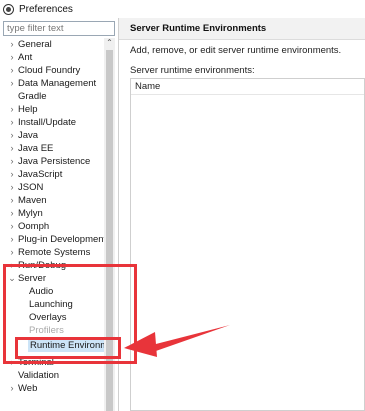 The width and height of the screenshot is (365, 411). I want to click on tree-item-general: › General, so click(52, 44).